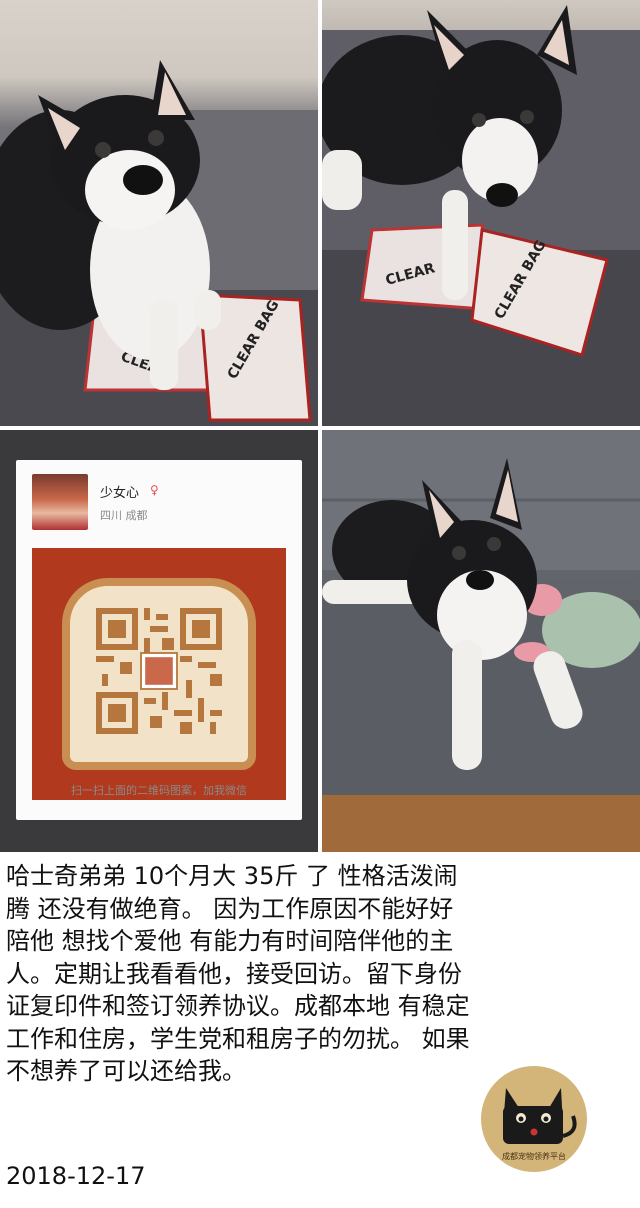 The width and height of the screenshot is (640, 1208). I want to click on user-location: 四川 成都, so click(124, 515).